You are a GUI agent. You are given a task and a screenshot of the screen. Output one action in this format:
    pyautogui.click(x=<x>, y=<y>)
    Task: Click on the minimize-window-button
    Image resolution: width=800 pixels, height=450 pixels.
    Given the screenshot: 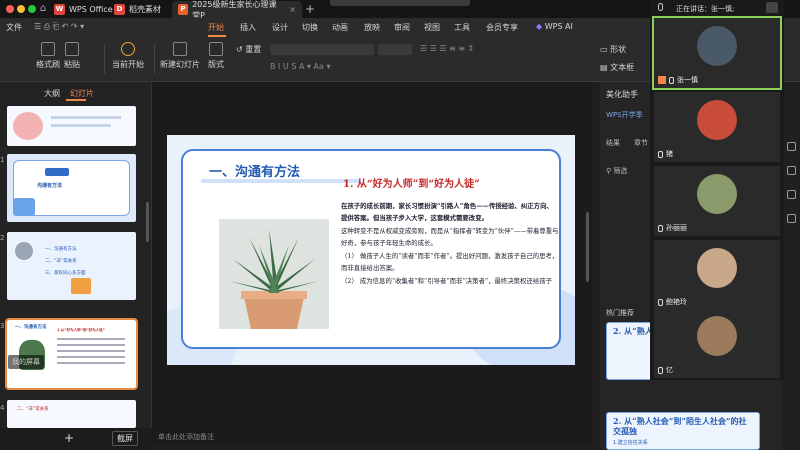 What is the action you would take?
    pyautogui.click(x=21, y=9)
    